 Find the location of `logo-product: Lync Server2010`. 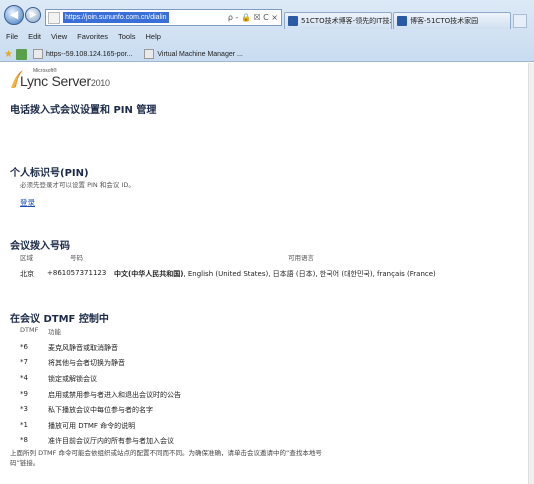

logo-product: Lync Server2010 is located at coordinates (65, 81).